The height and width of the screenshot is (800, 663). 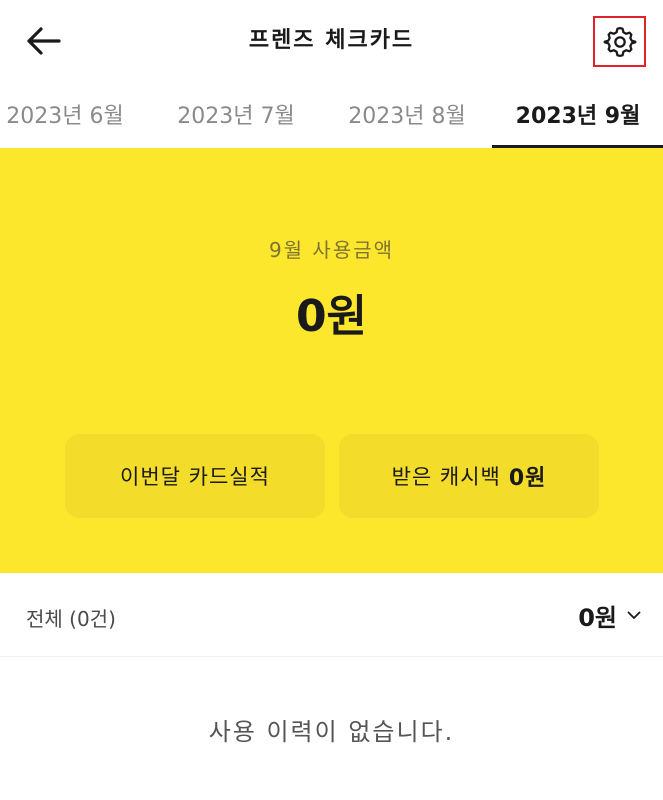 I want to click on transaction-list-header: 전체 (0건) 0원, so click(x=331, y=615).